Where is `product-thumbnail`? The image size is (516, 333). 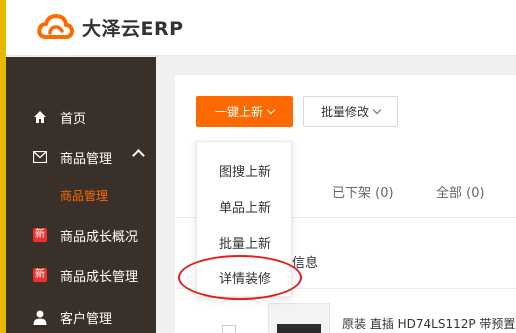 product-thumbnail is located at coordinates (299, 318).